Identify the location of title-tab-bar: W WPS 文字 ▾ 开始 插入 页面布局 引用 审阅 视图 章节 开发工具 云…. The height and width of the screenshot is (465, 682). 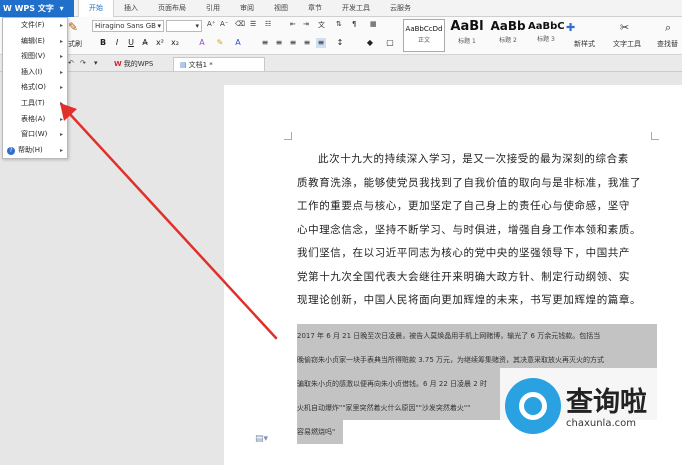
(341, 8).